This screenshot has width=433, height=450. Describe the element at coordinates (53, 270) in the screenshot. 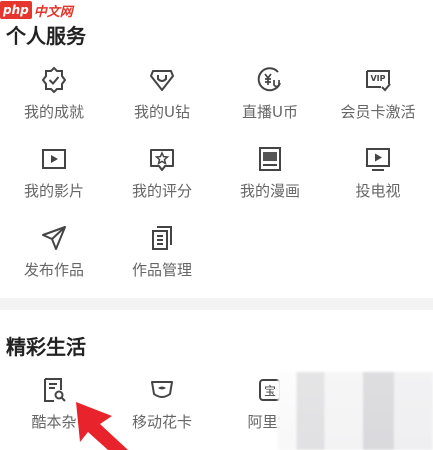

I see `grid-item-label: 发布作品` at that location.